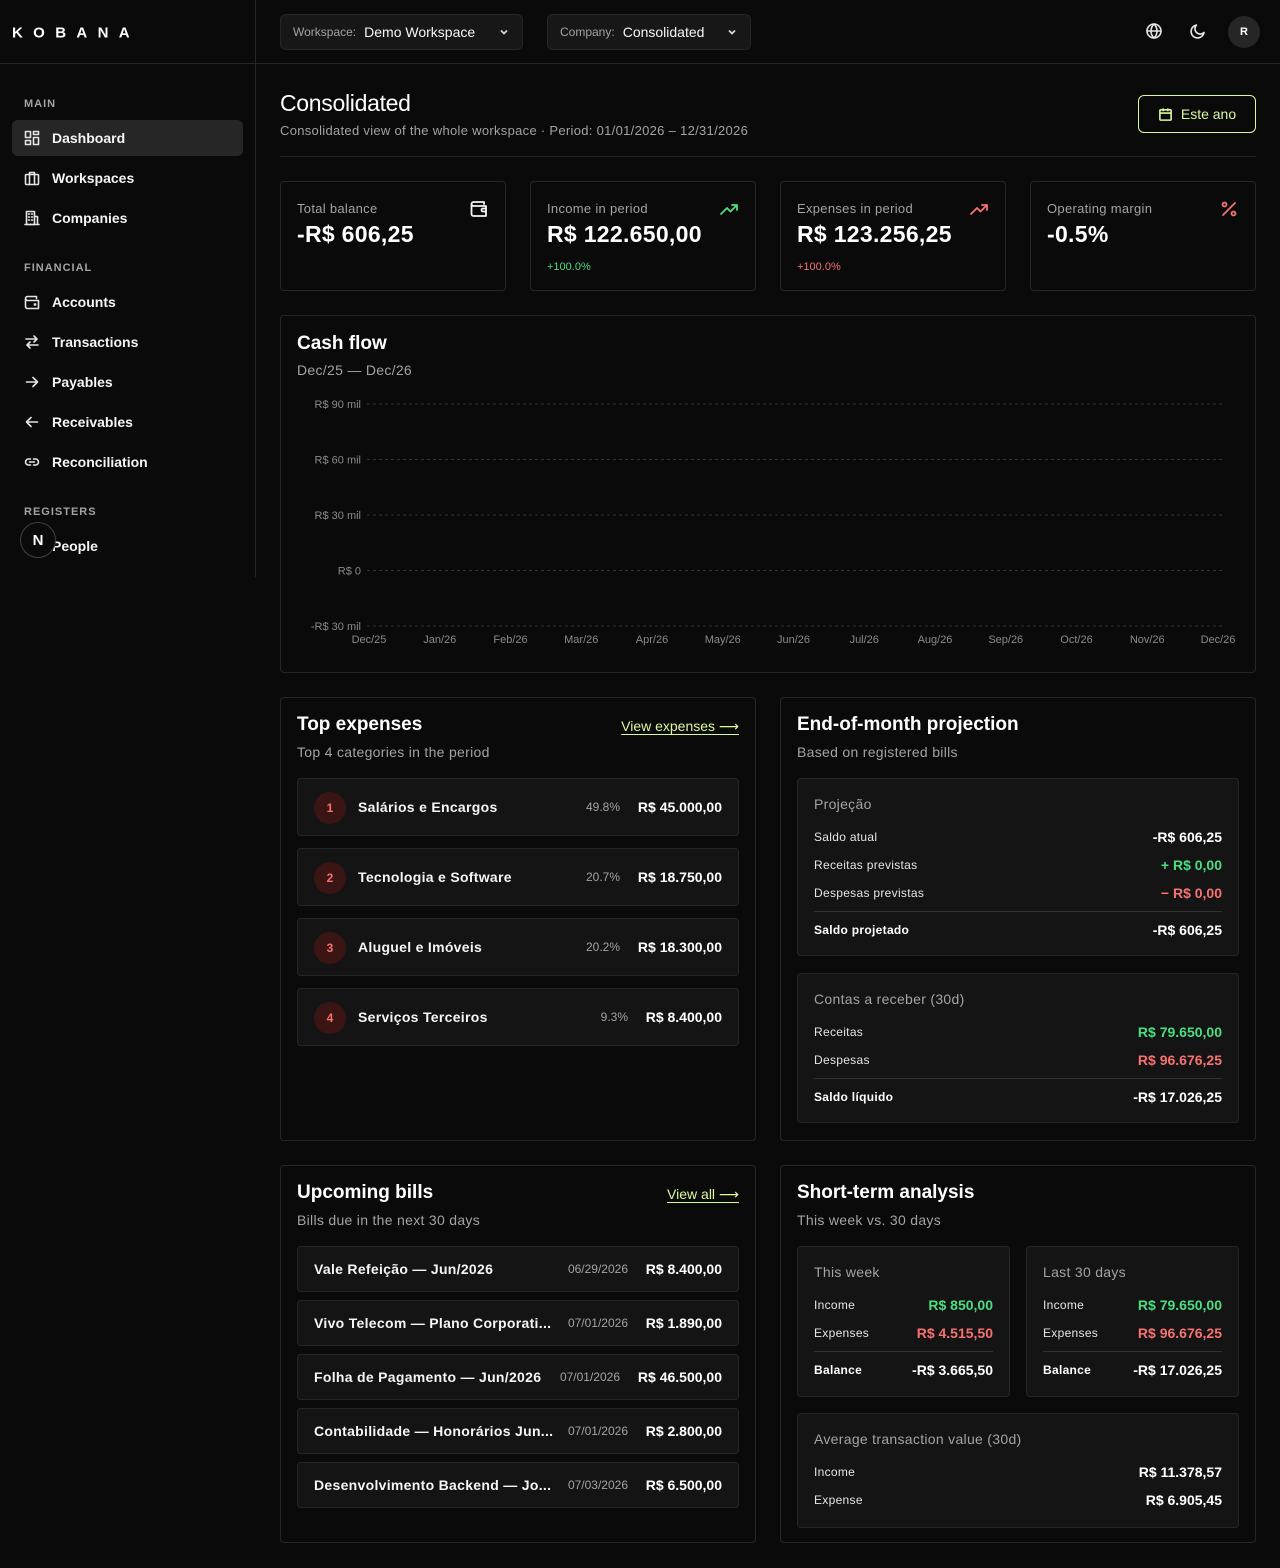  What do you see at coordinates (1191, 865) in the screenshot?
I see `expected-income-value: + R$ 0,00` at bounding box center [1191, 865].